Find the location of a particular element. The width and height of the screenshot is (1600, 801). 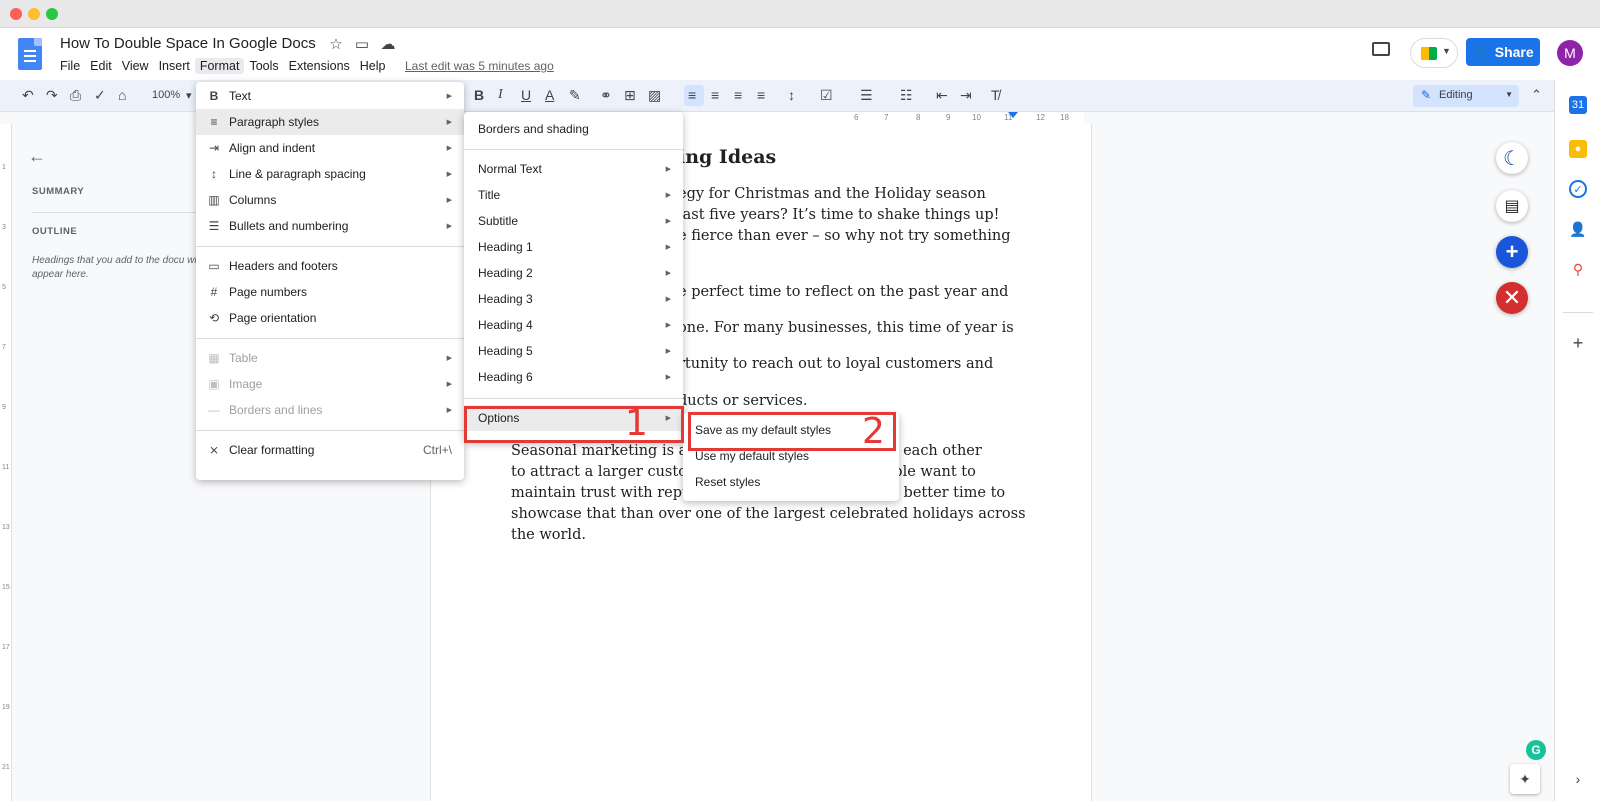

style-heading-3: Heading 3 ▶ is located at coordinates (573, 299).